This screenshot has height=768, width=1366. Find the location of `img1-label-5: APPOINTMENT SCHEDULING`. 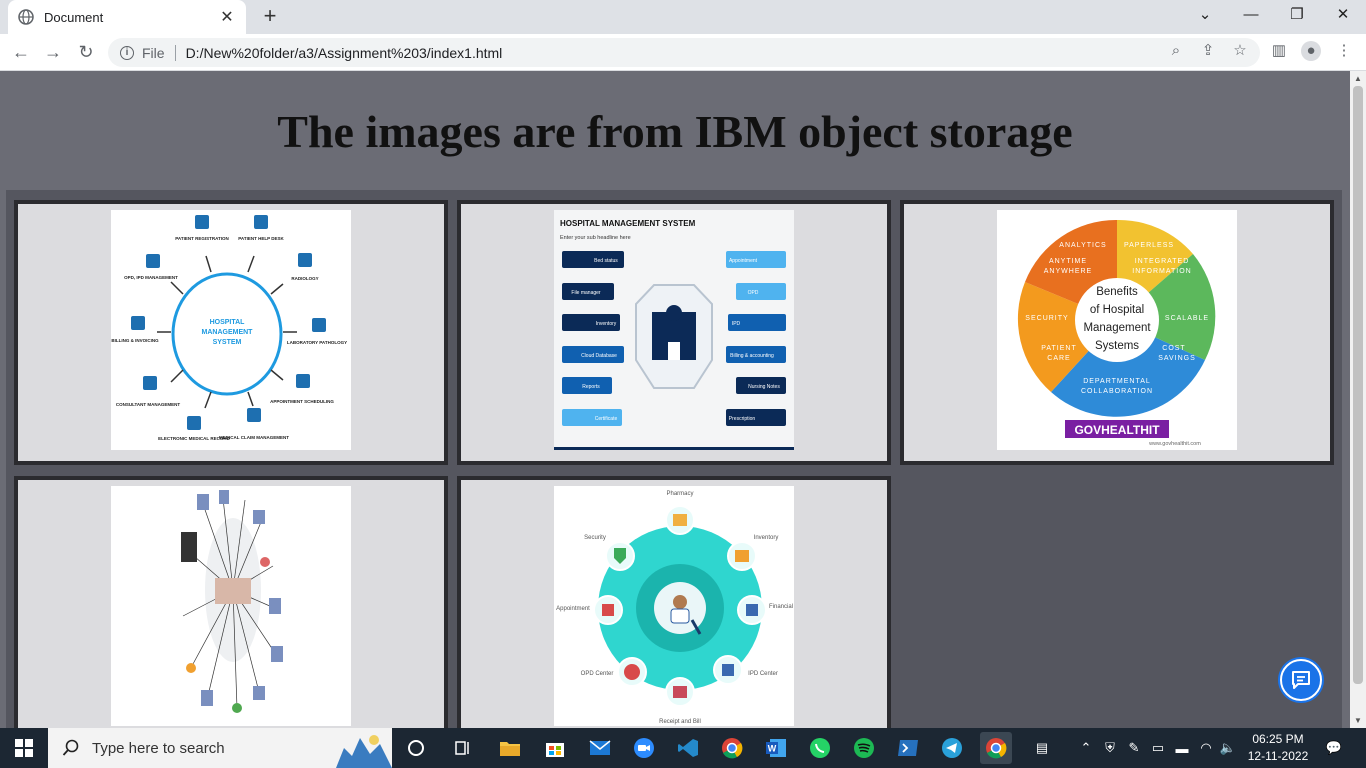

img1-label-5: APPOINTMENT SCHEDULING is located at coordinates (302, 401).